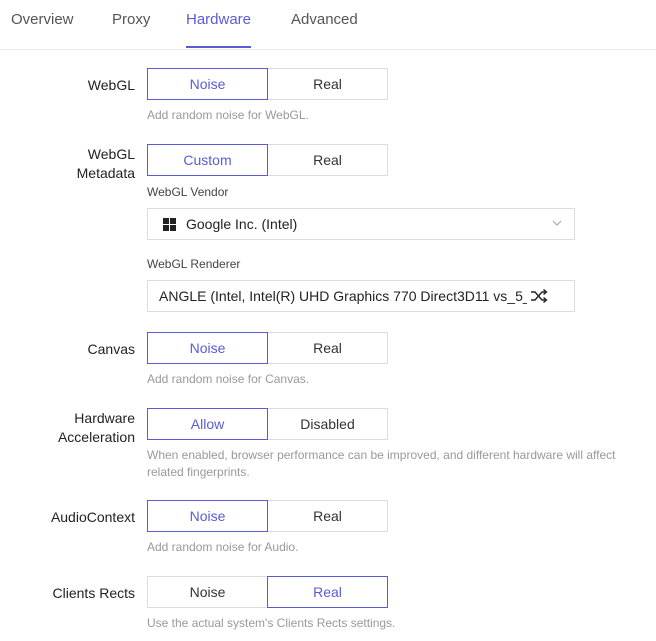 This screenshot has height=641, width=656. What do you see at coordinates (242, 224) in the screenshot?
I see `webgl-vendor-value: Google Inc. (Intel)` at bounding box center [242, 224].